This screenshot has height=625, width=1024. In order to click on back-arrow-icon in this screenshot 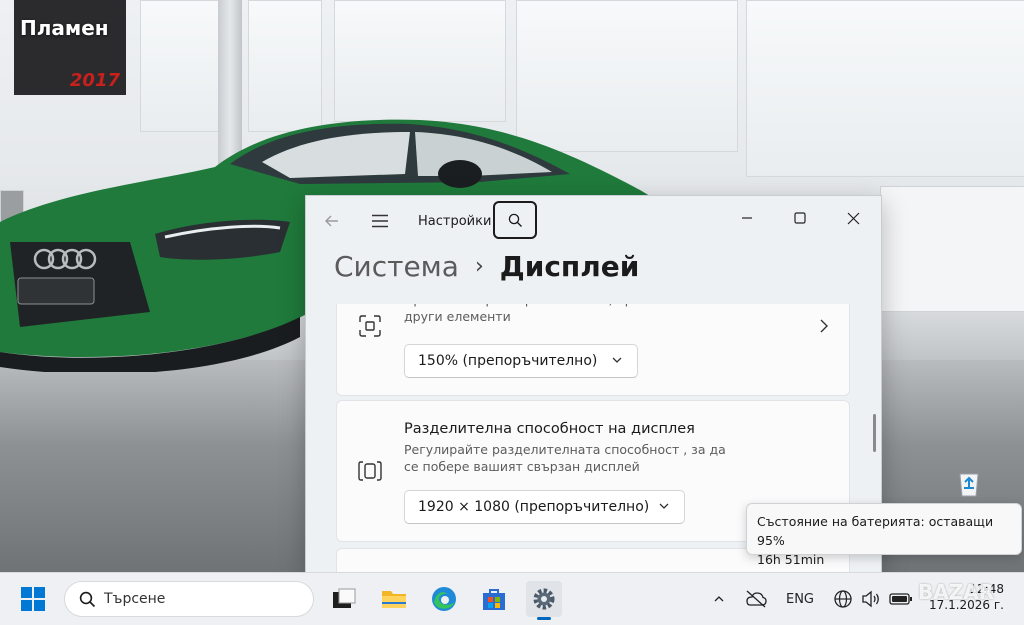, I will do `click(331, 221)`.